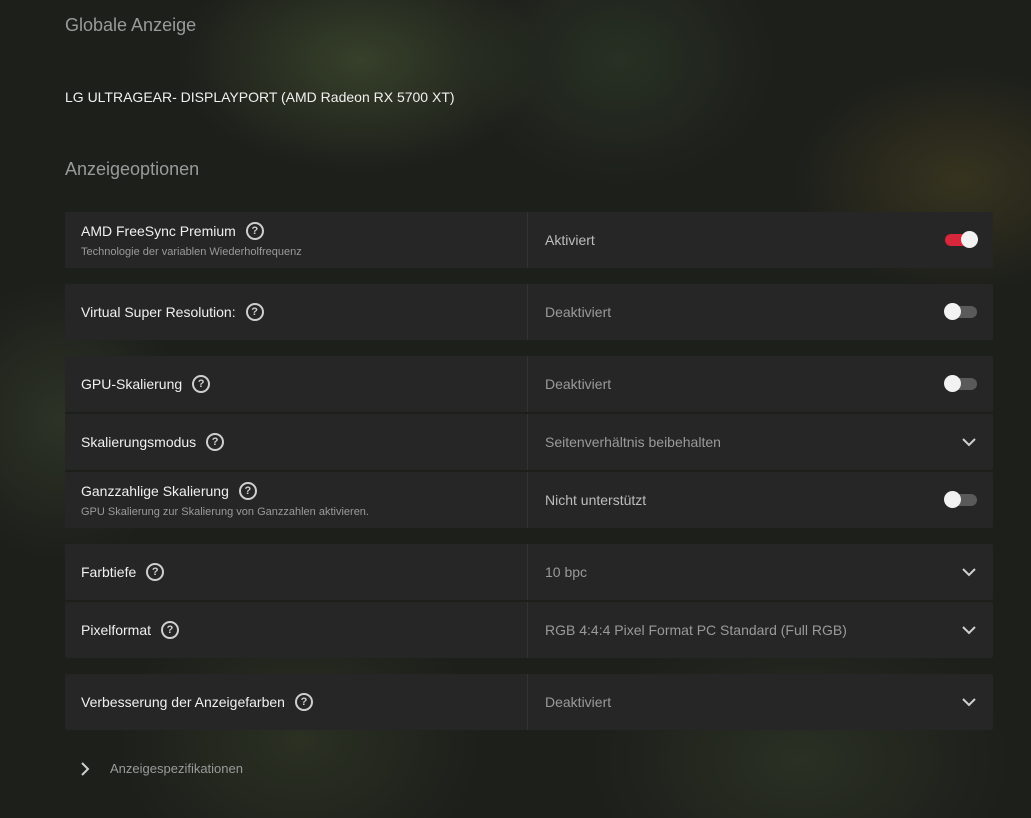  What do you see at coordinates (578, 384) in the screenshot?
I see `gpu-scaling-value: Deaktiviert` at bounding box center [578, 384].